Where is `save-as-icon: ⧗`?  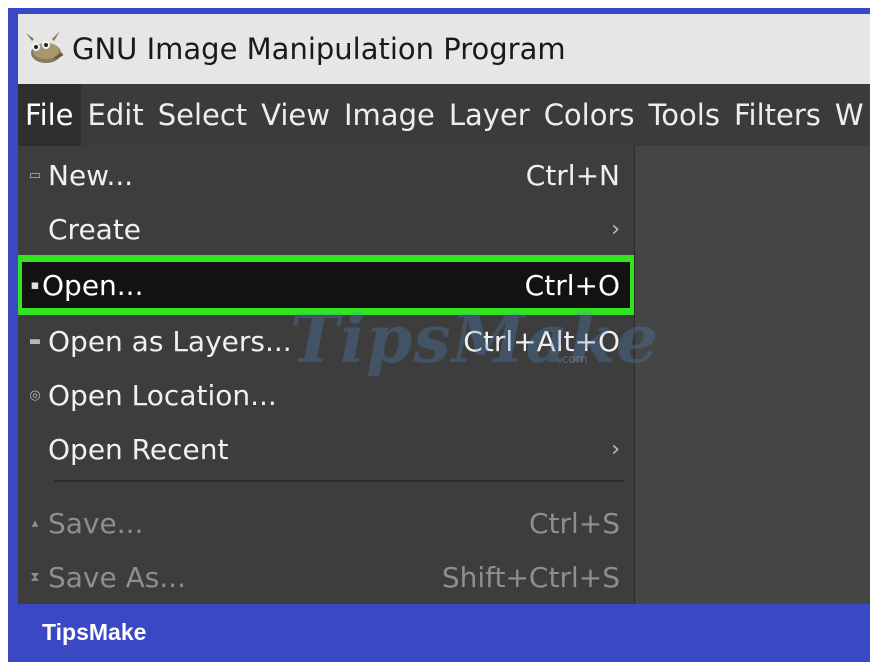 save-as-icon: ⧗ is located at coordinates (35, 577).